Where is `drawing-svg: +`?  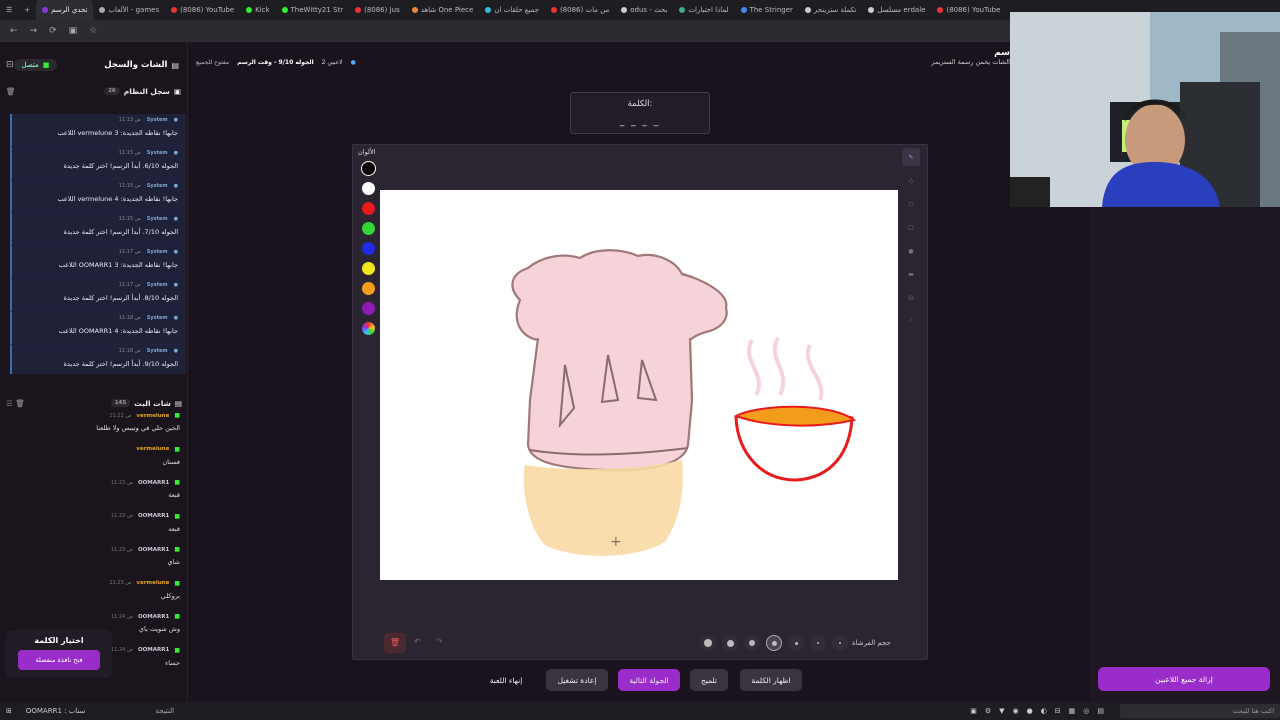
drawing-svg: + is located at coordinates (684, 402).